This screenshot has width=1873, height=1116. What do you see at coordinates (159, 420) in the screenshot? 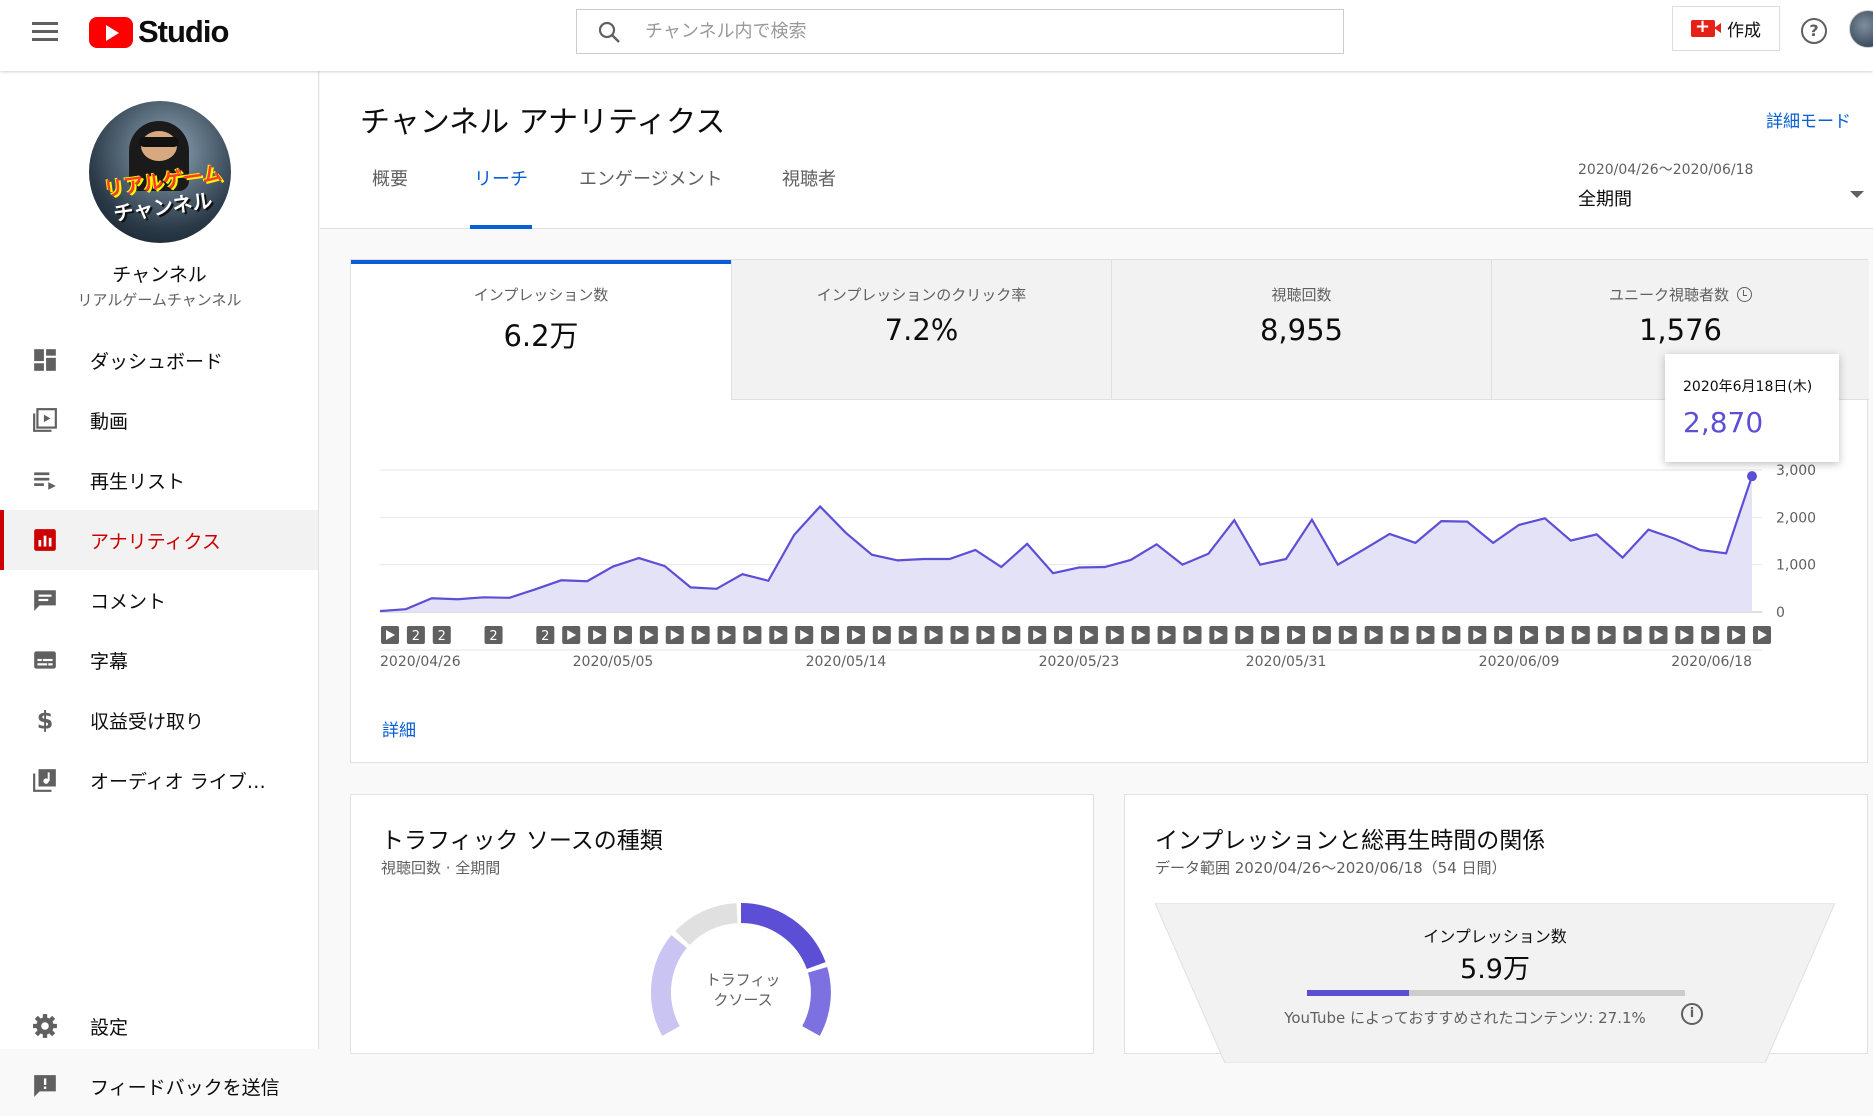
I see `sidebar-item-videos: 動画` at bounding box center [159, 420].